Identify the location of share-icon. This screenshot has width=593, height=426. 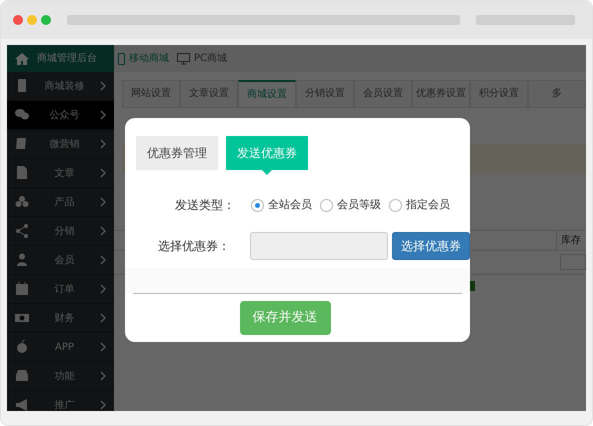
(22, 231).